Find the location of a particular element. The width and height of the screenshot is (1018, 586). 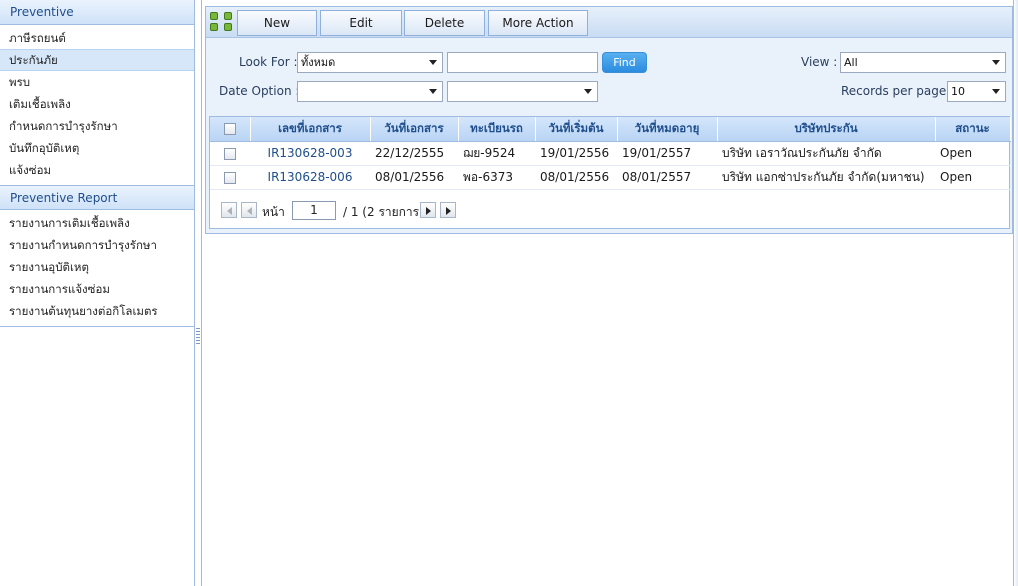

next-page-button is located at coordinates (428, 210).